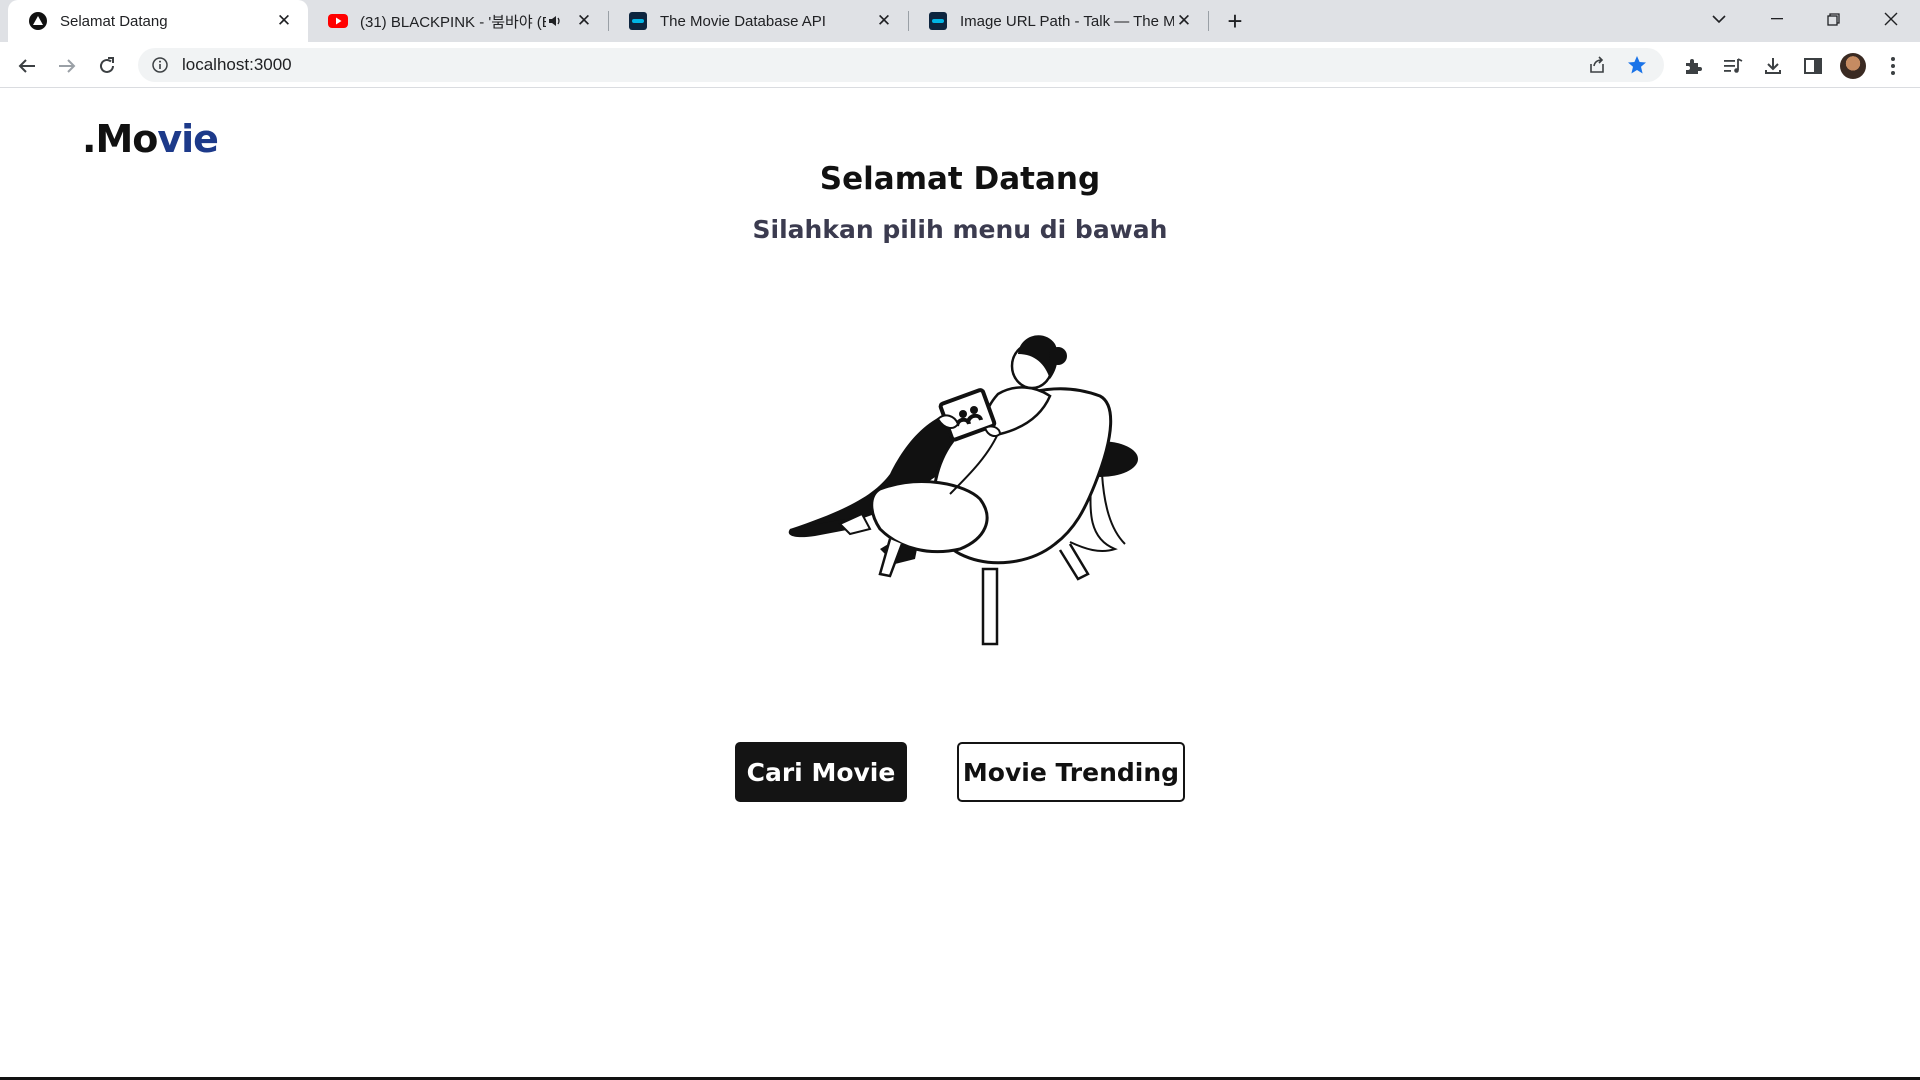 The image size is (1920, 1080). Describe the element at coordinates (1733, 66) in the screenshot. I see `media-queue-icon` at that location.